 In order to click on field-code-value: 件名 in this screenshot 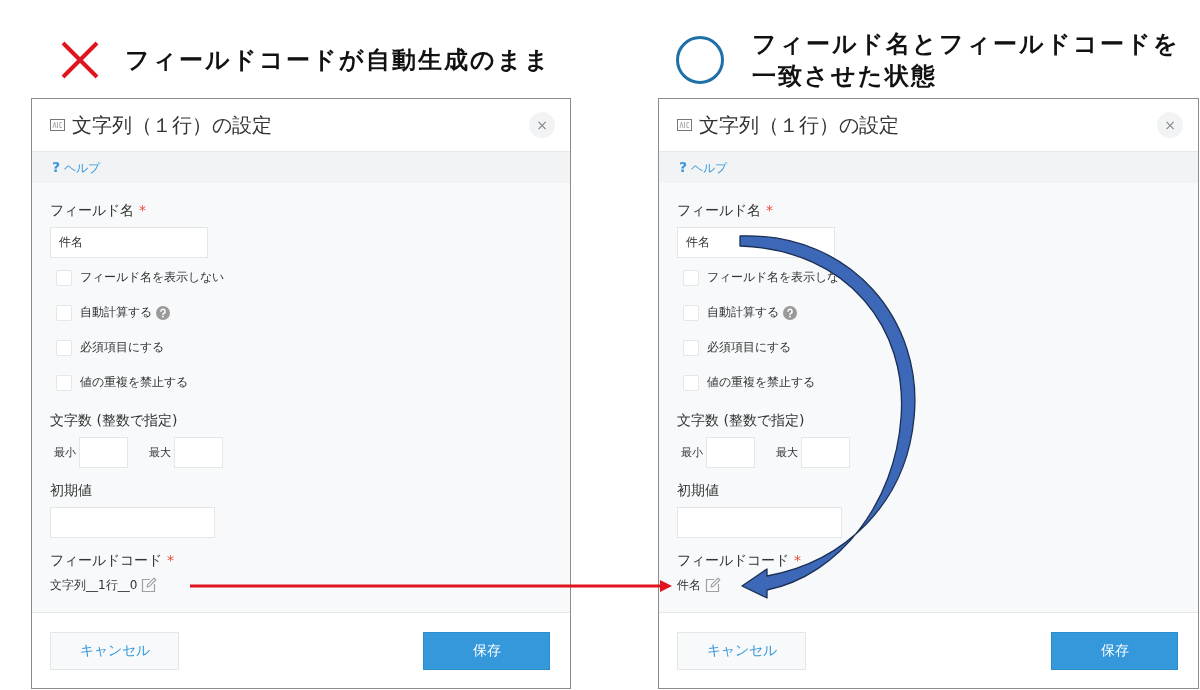, I will do `click(689, 585)`.